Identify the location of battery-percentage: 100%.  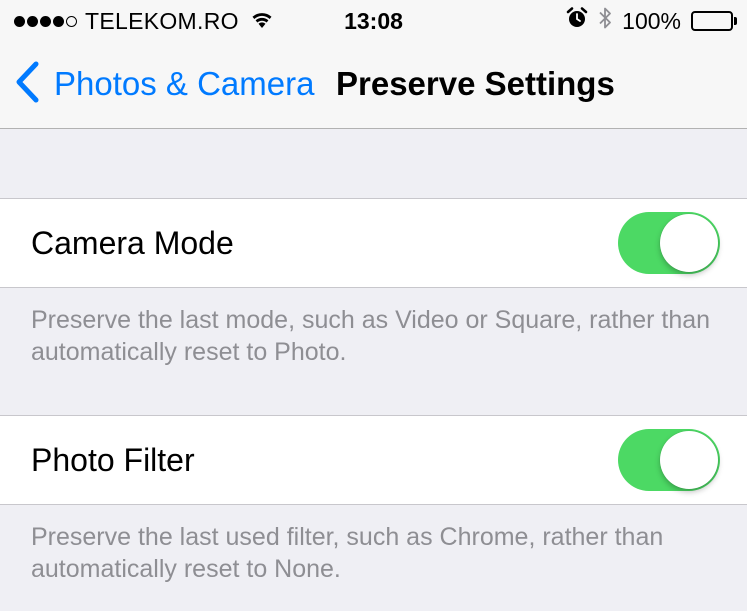
(651, 20).